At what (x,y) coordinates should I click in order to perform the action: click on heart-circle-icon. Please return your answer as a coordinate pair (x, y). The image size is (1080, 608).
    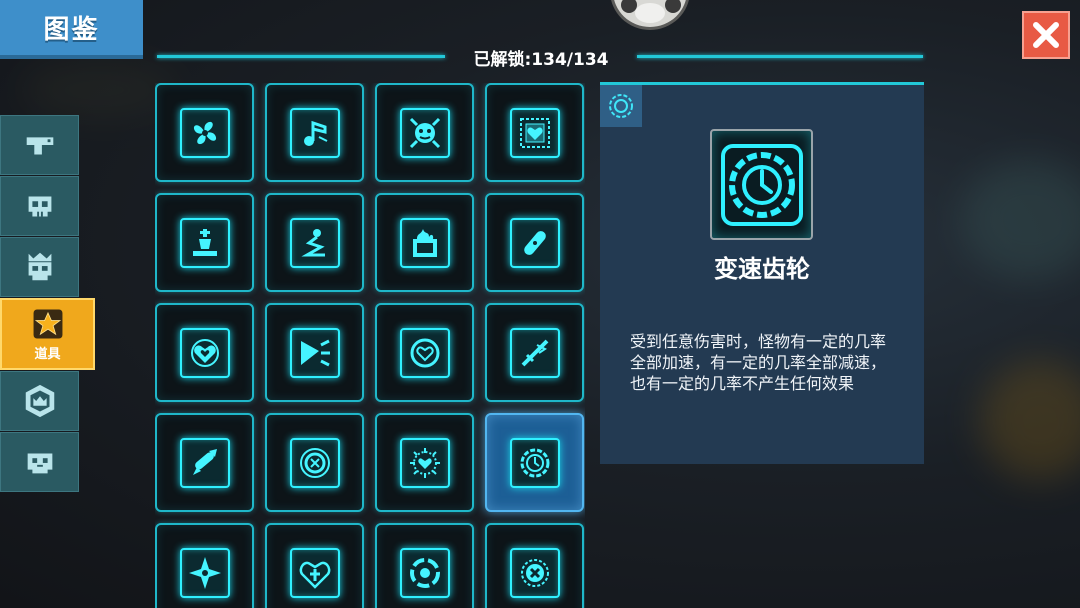
    Looking at the image, I should click on (204, 352).